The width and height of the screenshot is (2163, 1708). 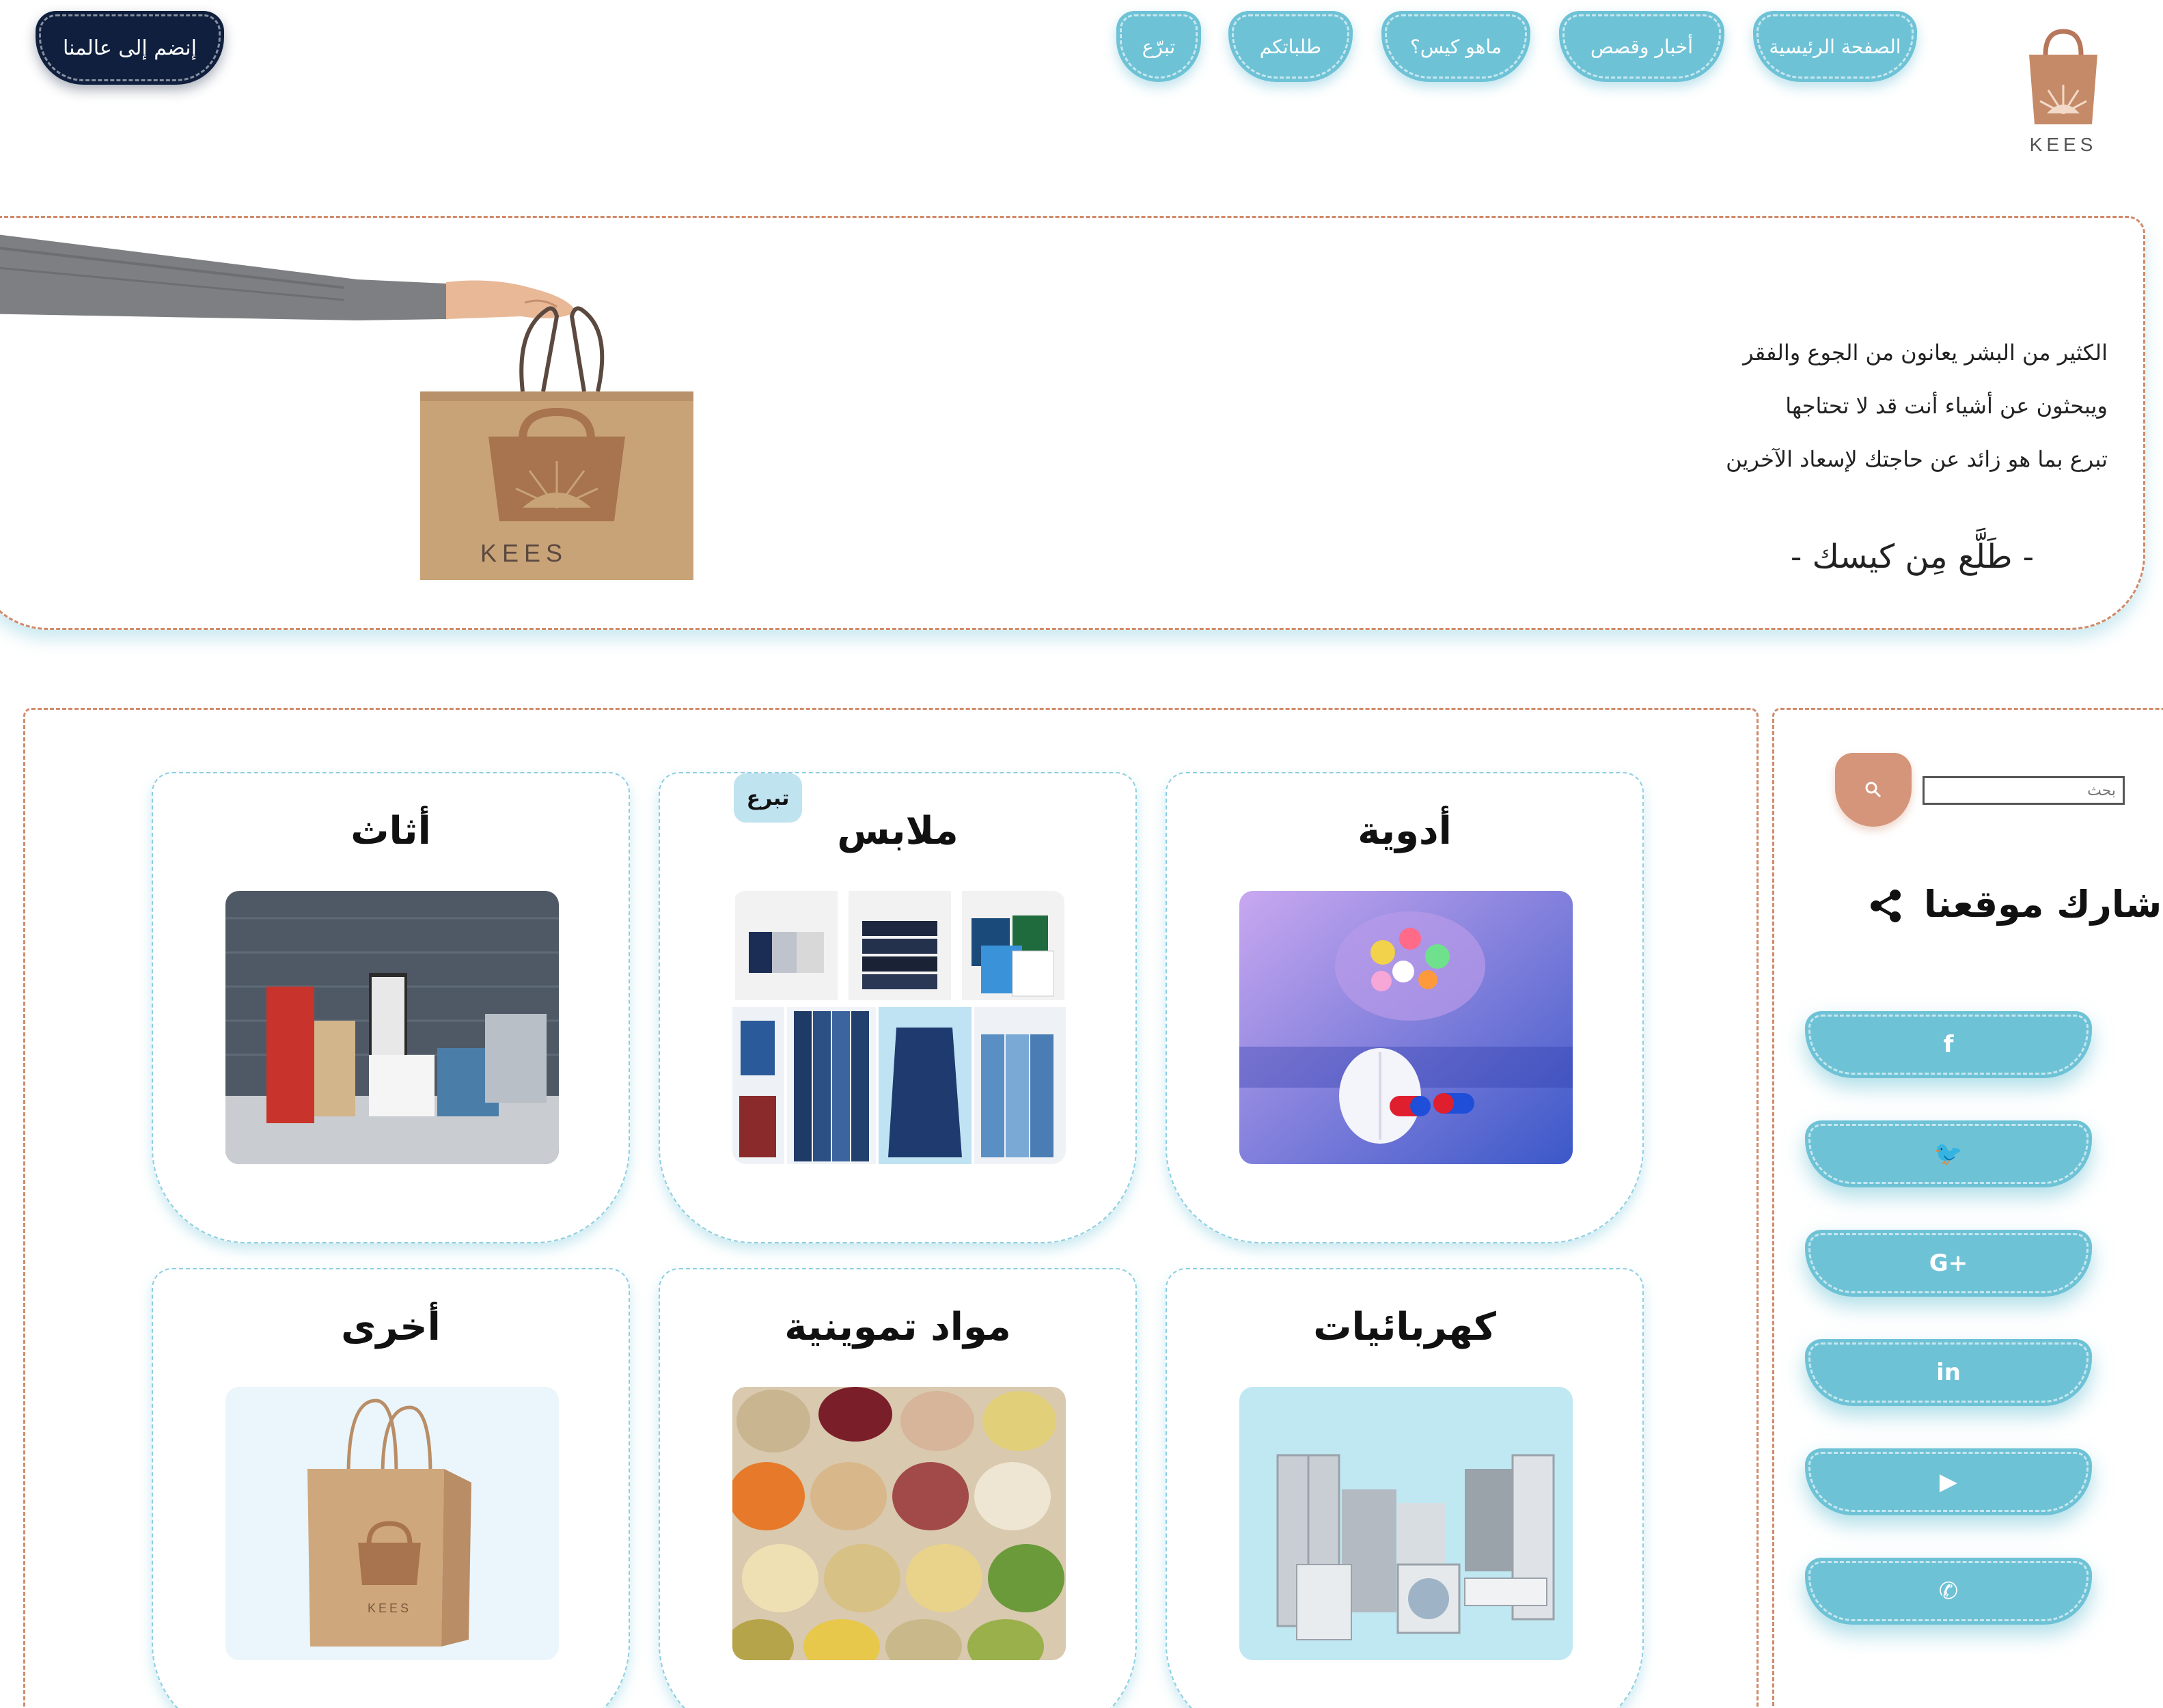 I want to click on bag-kees-text: KEES, so click(x=389, y=1608).